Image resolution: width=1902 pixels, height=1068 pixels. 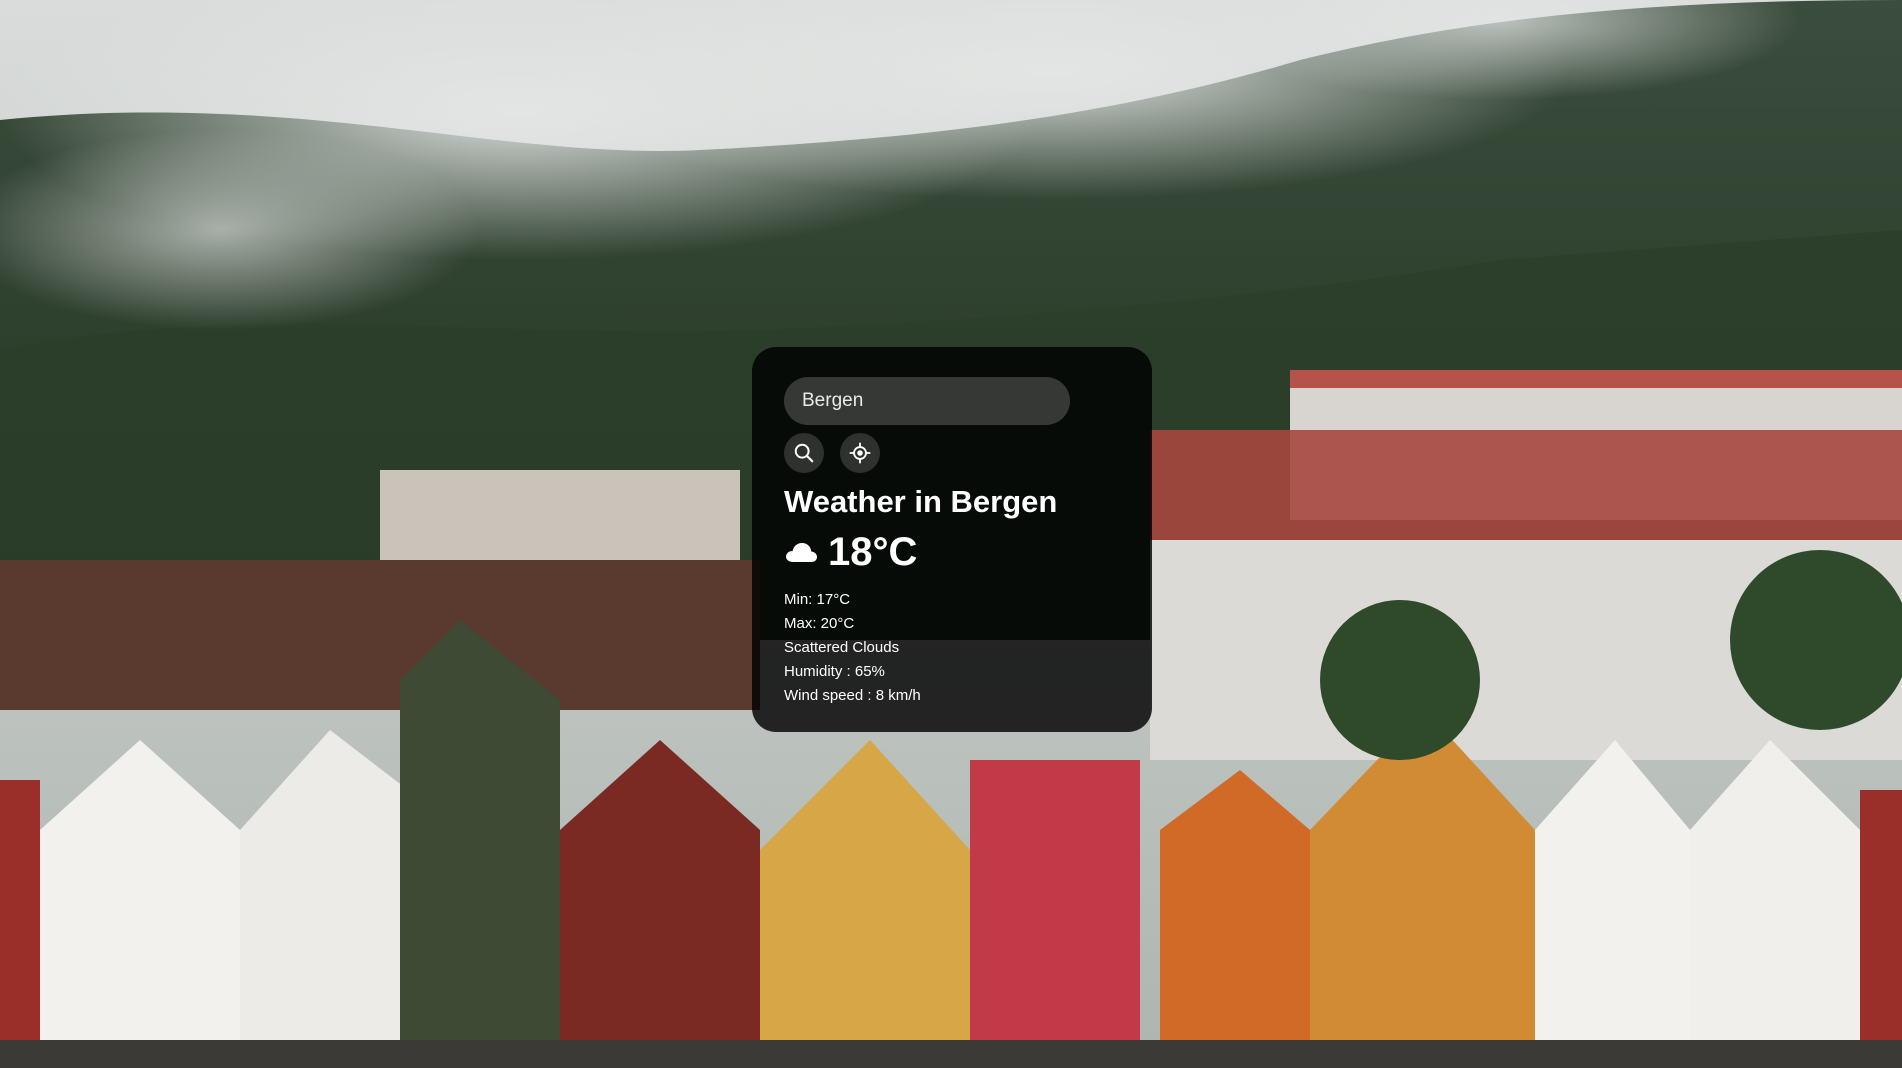 What do you see at coordinates (927, 401) in the screenshot?
I see `search-input` at bounding box center [927, 401].